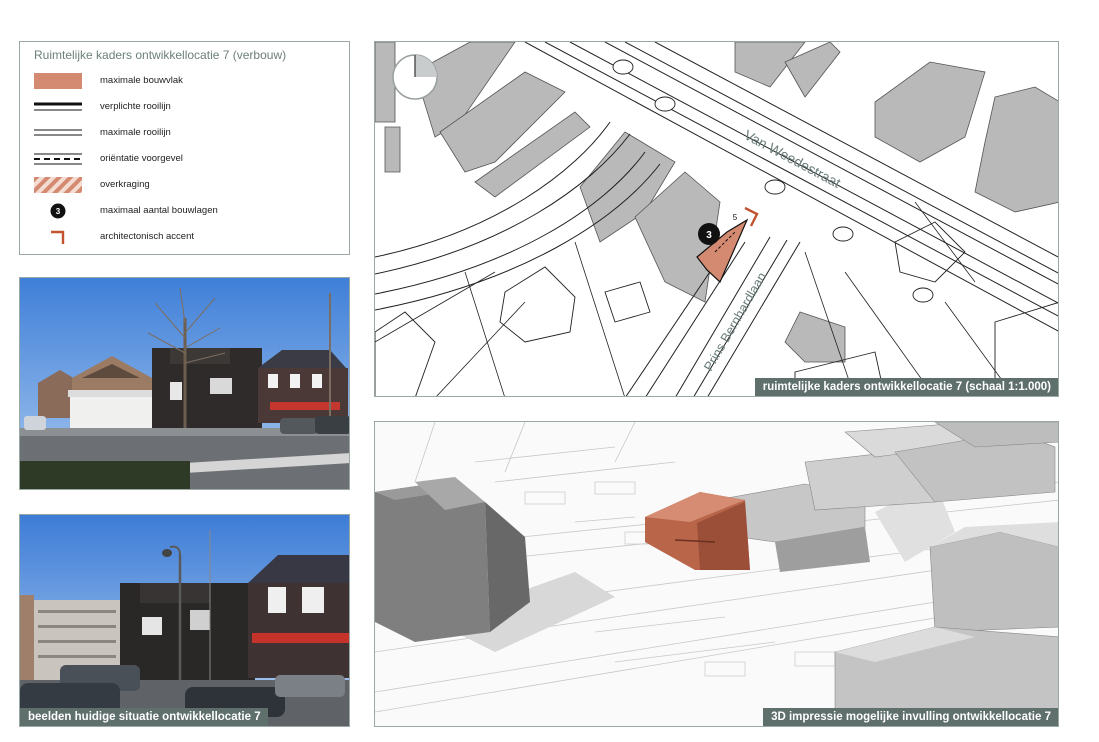  I want to click on legend-label: maximaal aantal bouwlagen, so click(159, 210).